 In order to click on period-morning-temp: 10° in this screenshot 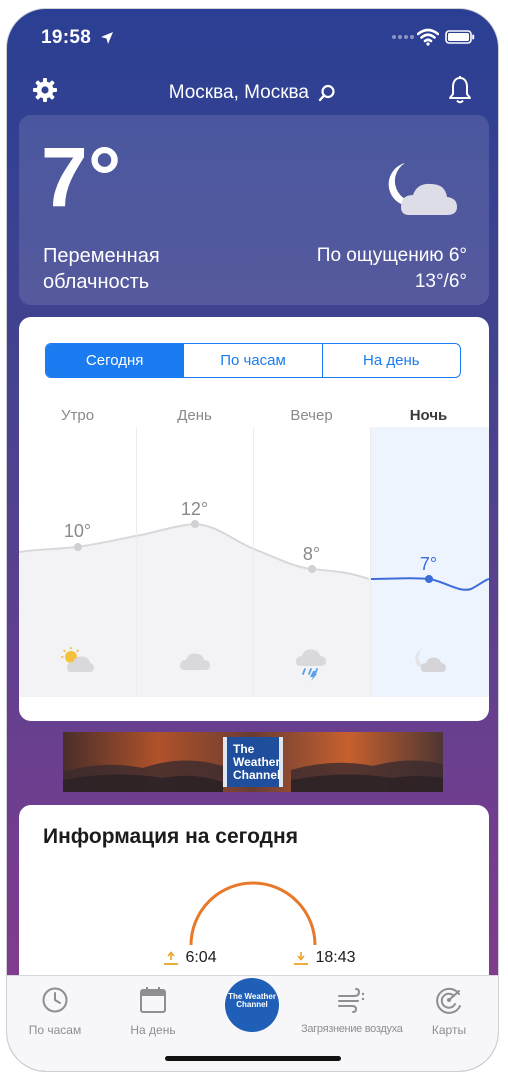, I will do `click(77, 531)`.